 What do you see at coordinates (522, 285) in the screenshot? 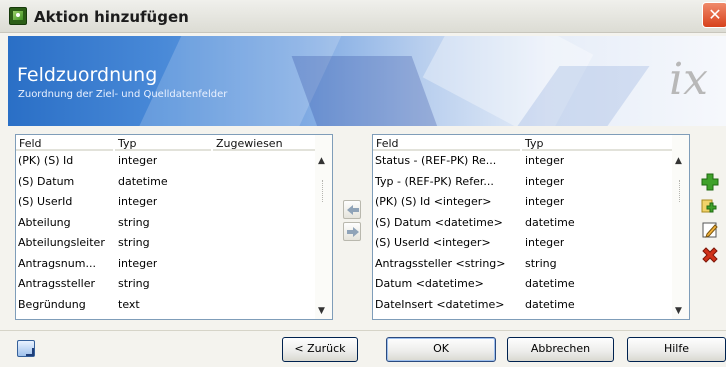
I see `list-item: Datum <datetime> datetime` at bounding box center [522, 285].